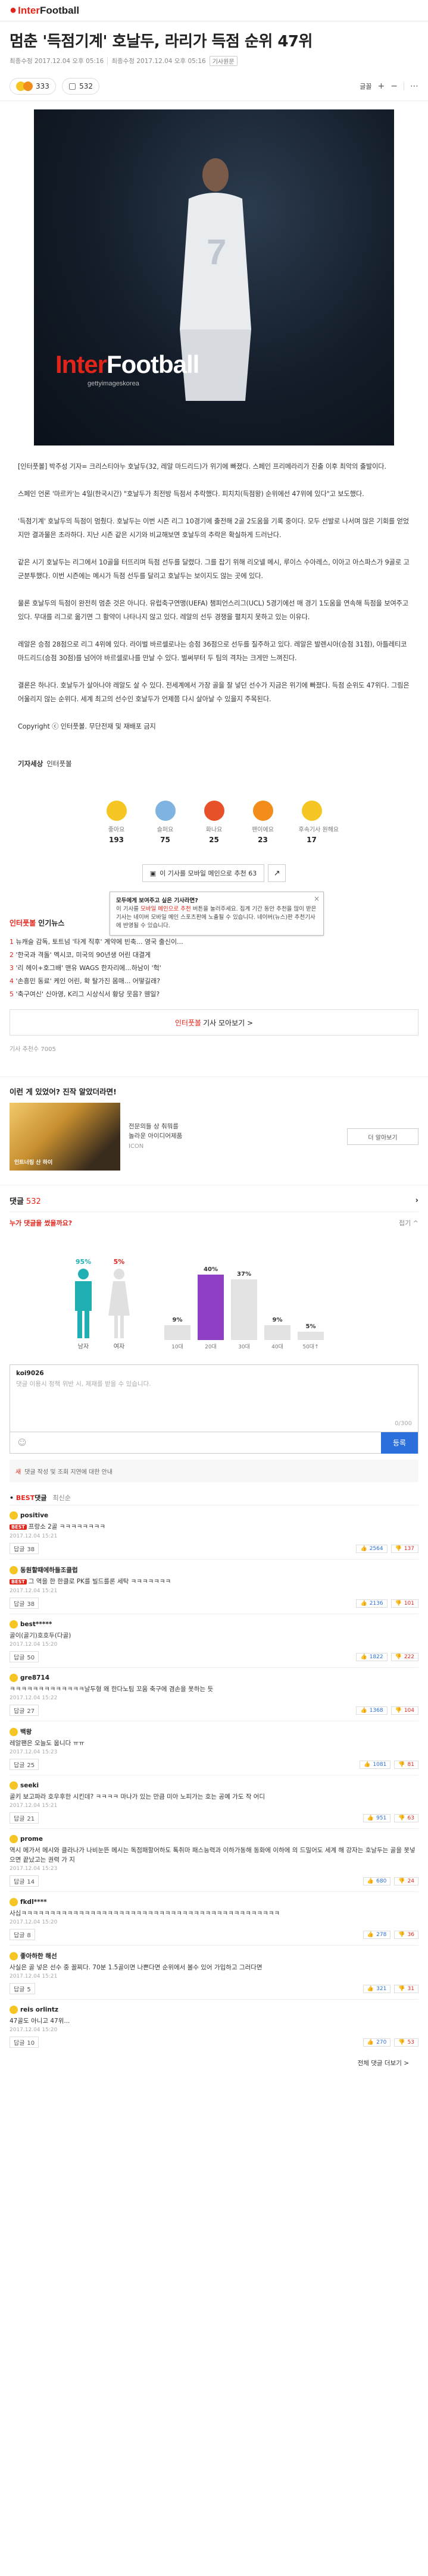 This screenshot has width=428, height=2576. What do you see at coordinates (383, 1136) in the screenshot?
I see `ad-more-button: 더 알아보기` at bounding box center [383, 1136].